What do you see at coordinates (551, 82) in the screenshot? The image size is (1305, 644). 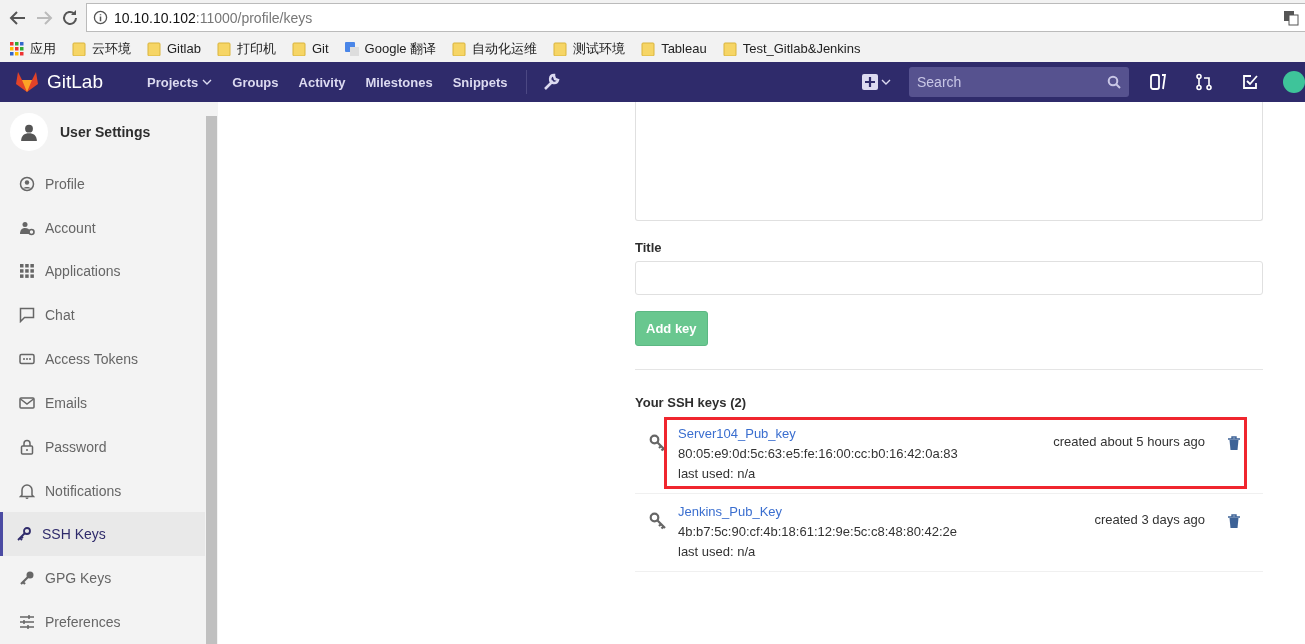 I see `wrench-icon` at bounding box center [551, 82].